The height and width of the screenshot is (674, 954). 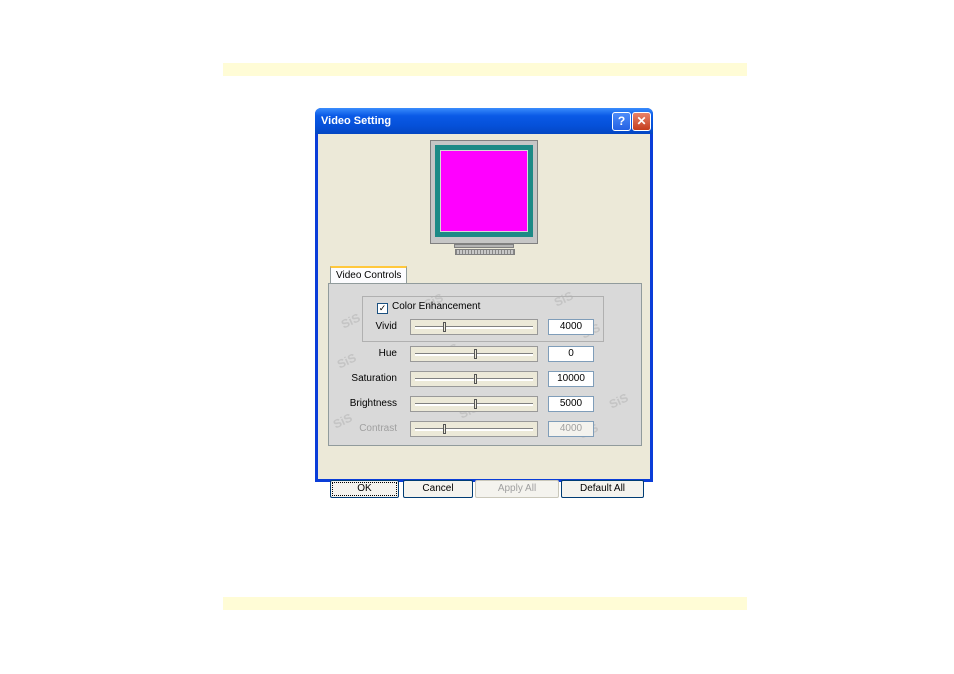 What do you see at coordinates (356, 121) in the screenshot?
I see `window-title: Video Setting` at bounding box center [356, 121].